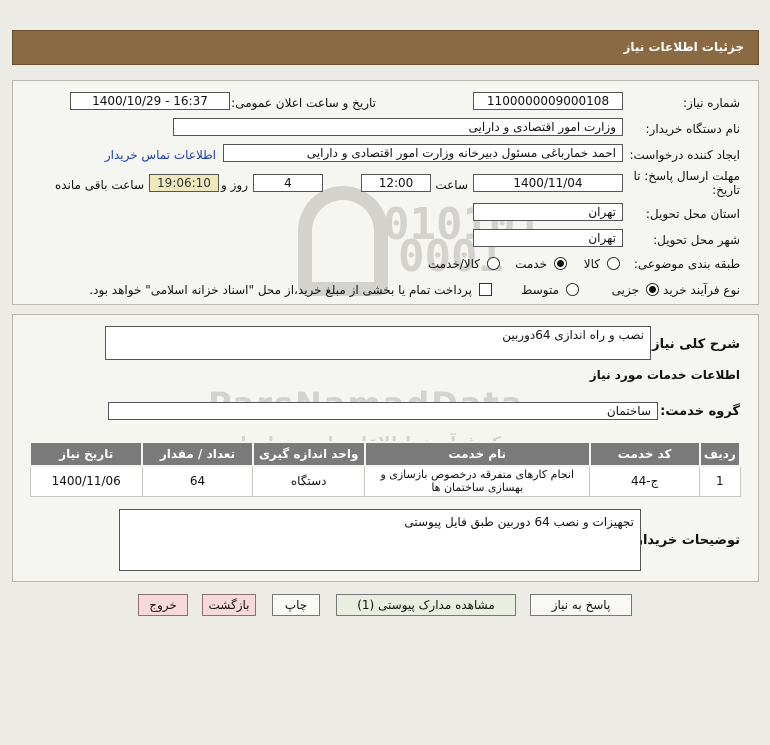  What do you see at coordinates (309, 481) in the screenshot?
I see `cell-unit: دستگاه` at bounding box center [309, 481].